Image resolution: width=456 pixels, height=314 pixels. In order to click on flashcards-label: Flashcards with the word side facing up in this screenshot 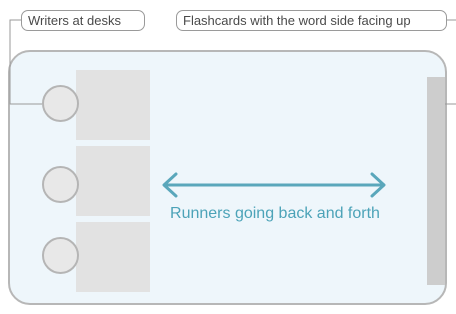, I will do `click(311, 20)`.